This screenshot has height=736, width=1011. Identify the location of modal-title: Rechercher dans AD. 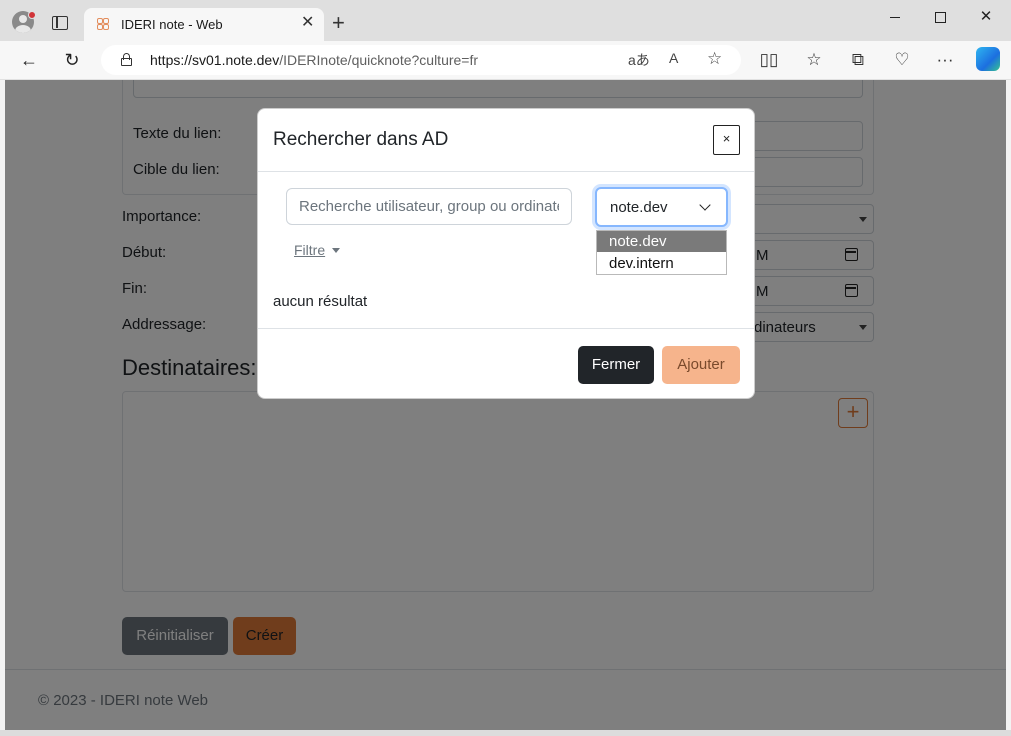
(361, 139).